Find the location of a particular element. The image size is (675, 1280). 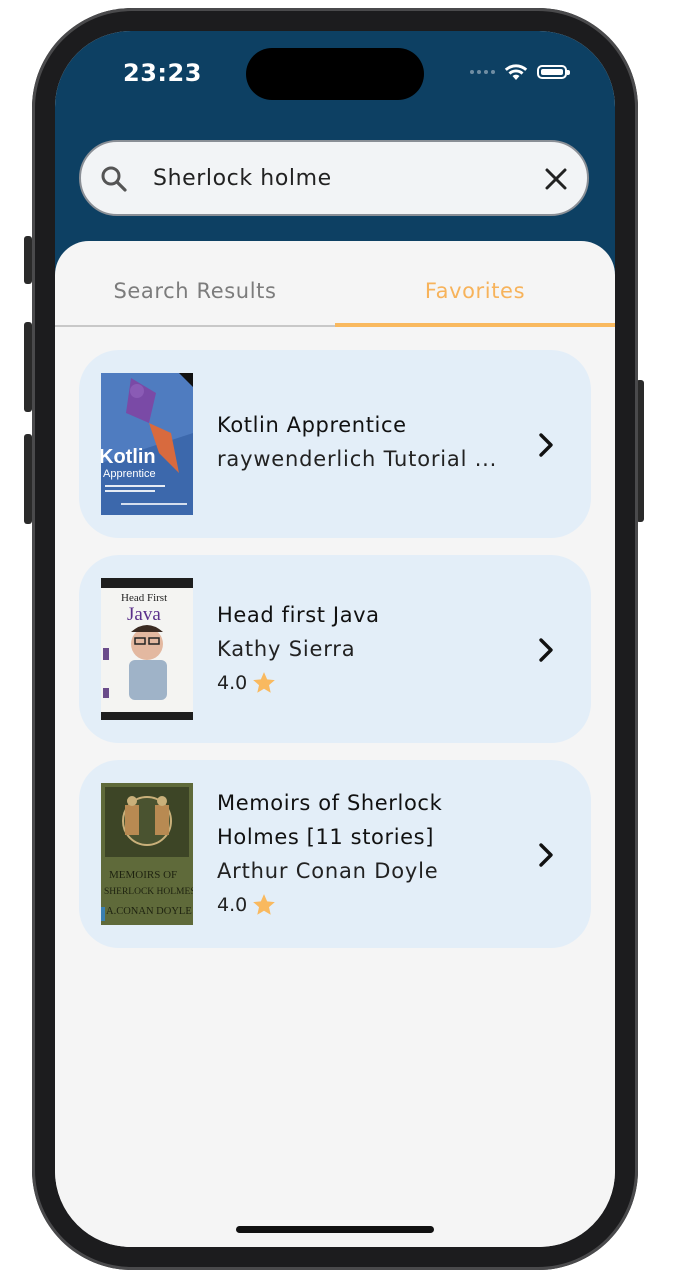

tab-search-results: Search Results is located at coordinates (195, 291).